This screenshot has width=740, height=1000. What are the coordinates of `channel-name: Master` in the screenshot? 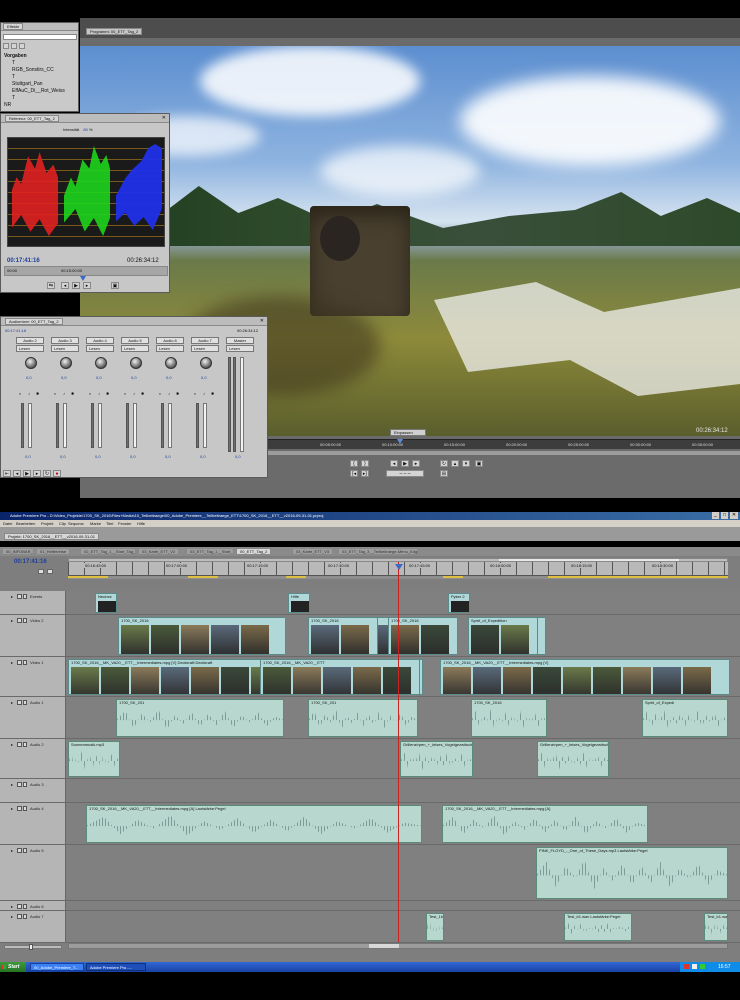 It's located at (240, 340).